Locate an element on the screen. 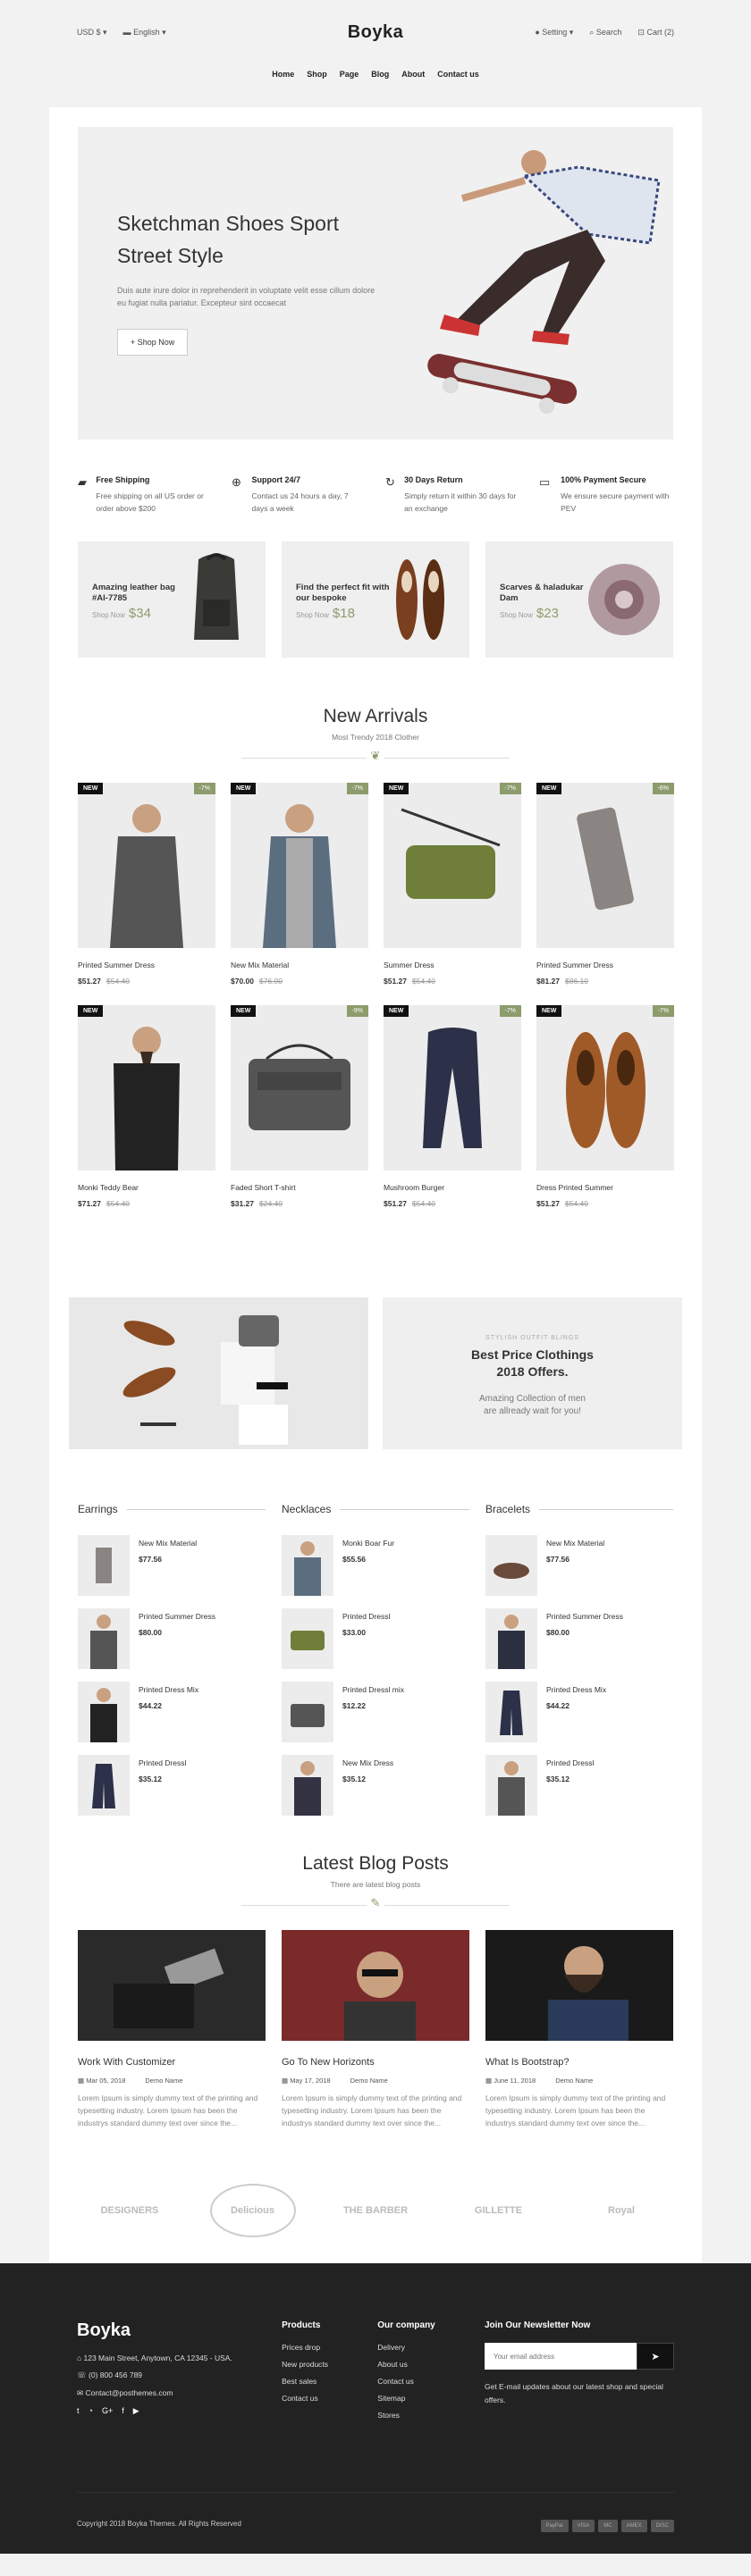 This screenshot has height=2576, width=751. list-item: Printed Dressl $33.00 is located at coordinates (375, 1638).